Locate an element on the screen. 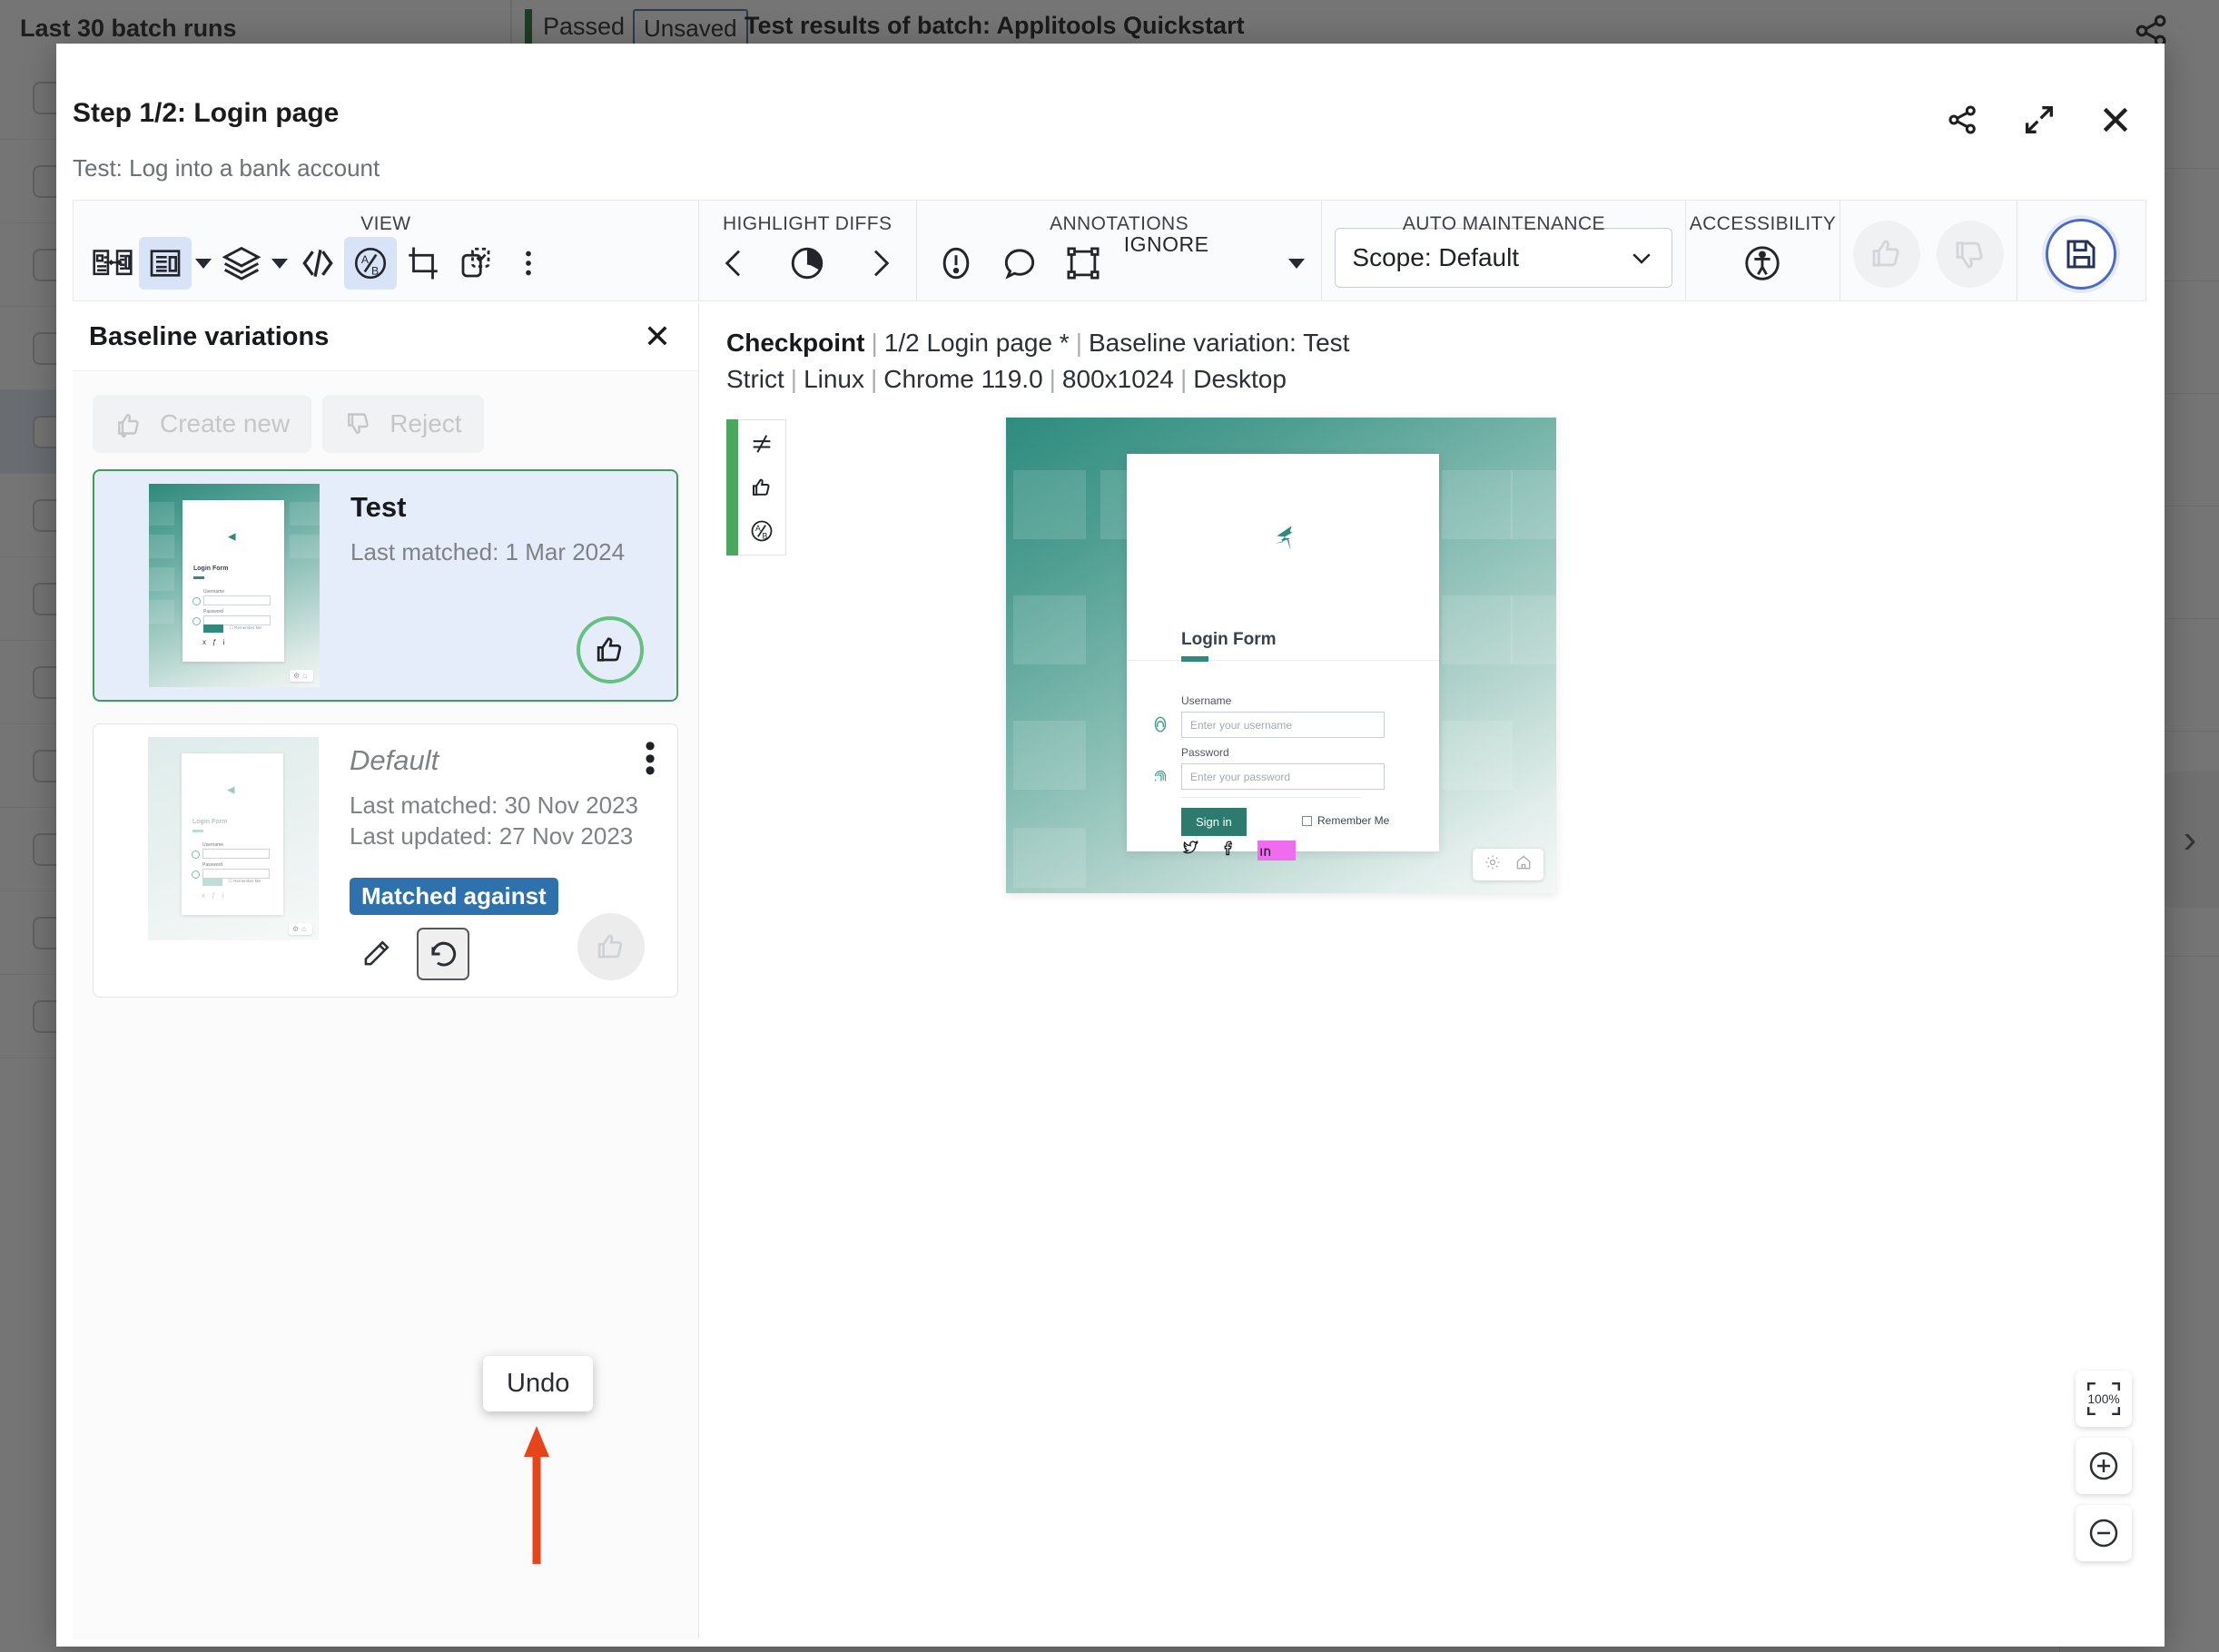 This screenshot has width=2219, height=1652. breadcrumb-label: Checkpoint is located at coordinates (795, 343).